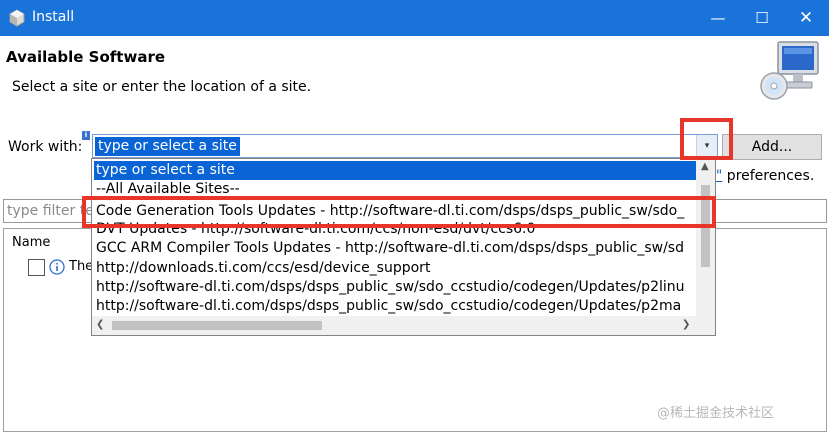  Describe the element at coordinates (716, 413) in the screenshot. I see `watermark: @稀土掘金技术社区` at that location.